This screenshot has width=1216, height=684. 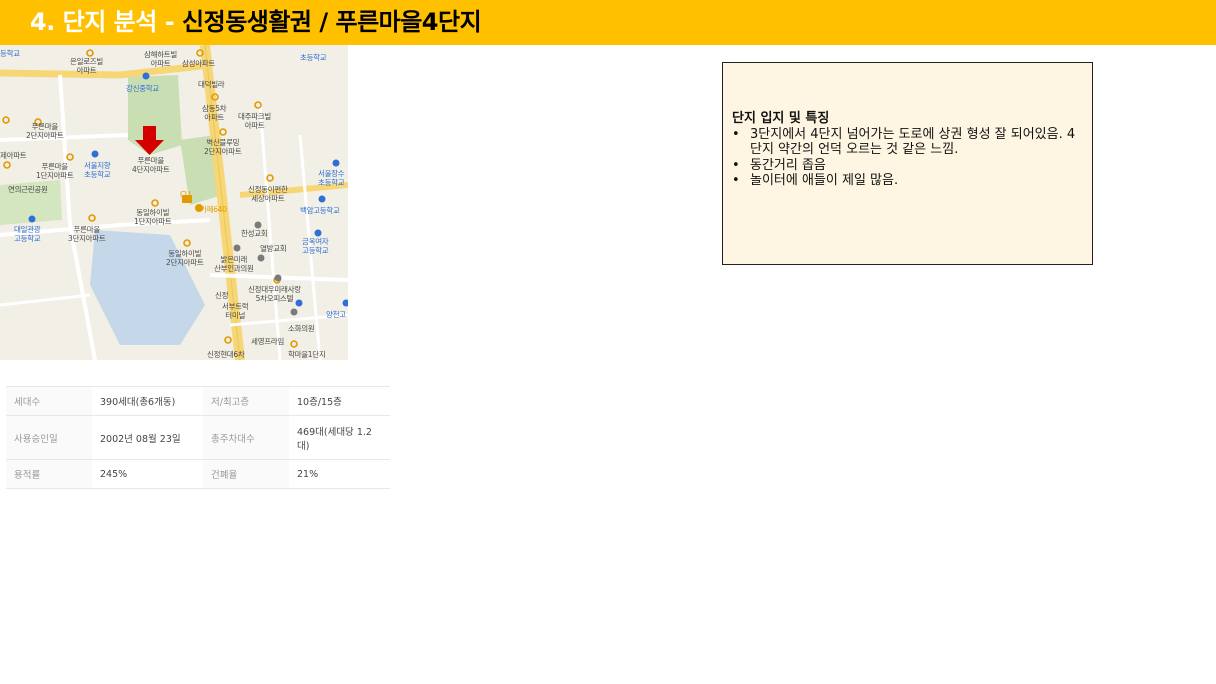 What do you see at coordinates (153, 217) in the screenshot?
I see `map-label: 동일하이빌 1단지아파트` at bounding box center [153, 217].